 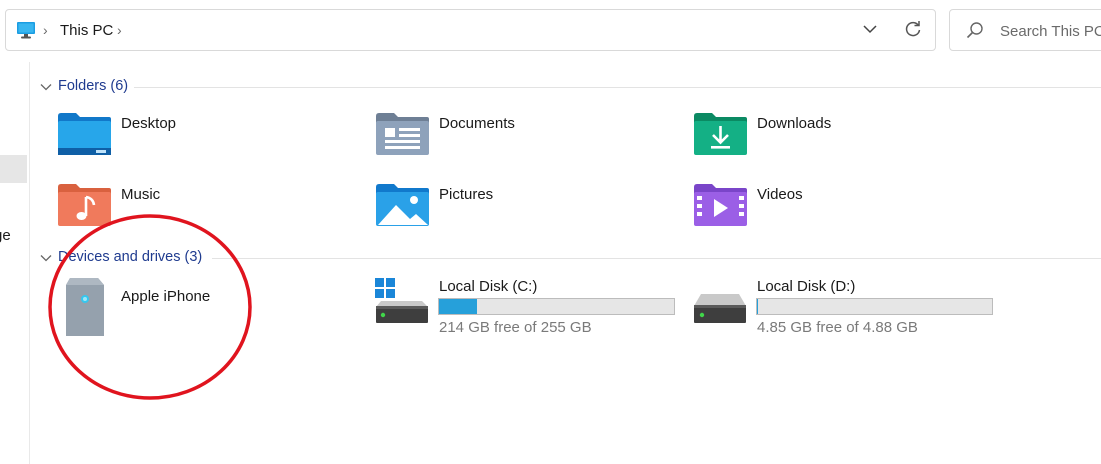 What do you see at coordinates (466, 194) in the screenshot?
I see `folder-label: Pictures` at bounding box center [466, 194].